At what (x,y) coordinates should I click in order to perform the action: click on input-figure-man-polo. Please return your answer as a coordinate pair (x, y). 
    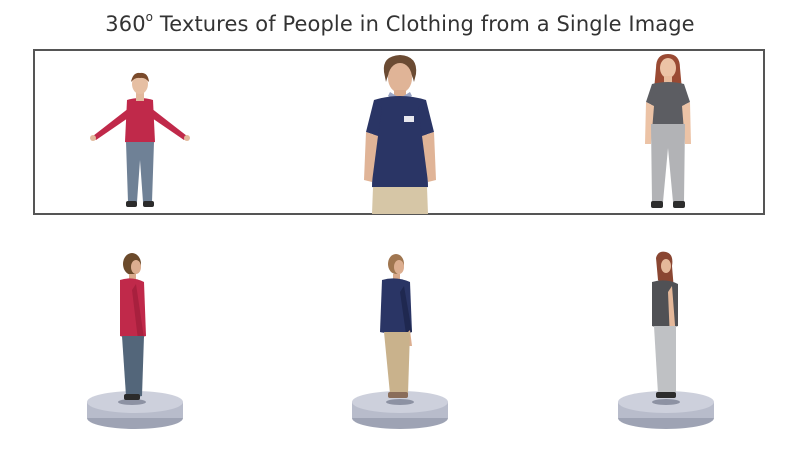
    Looking at the image, I should click on (400, 133).